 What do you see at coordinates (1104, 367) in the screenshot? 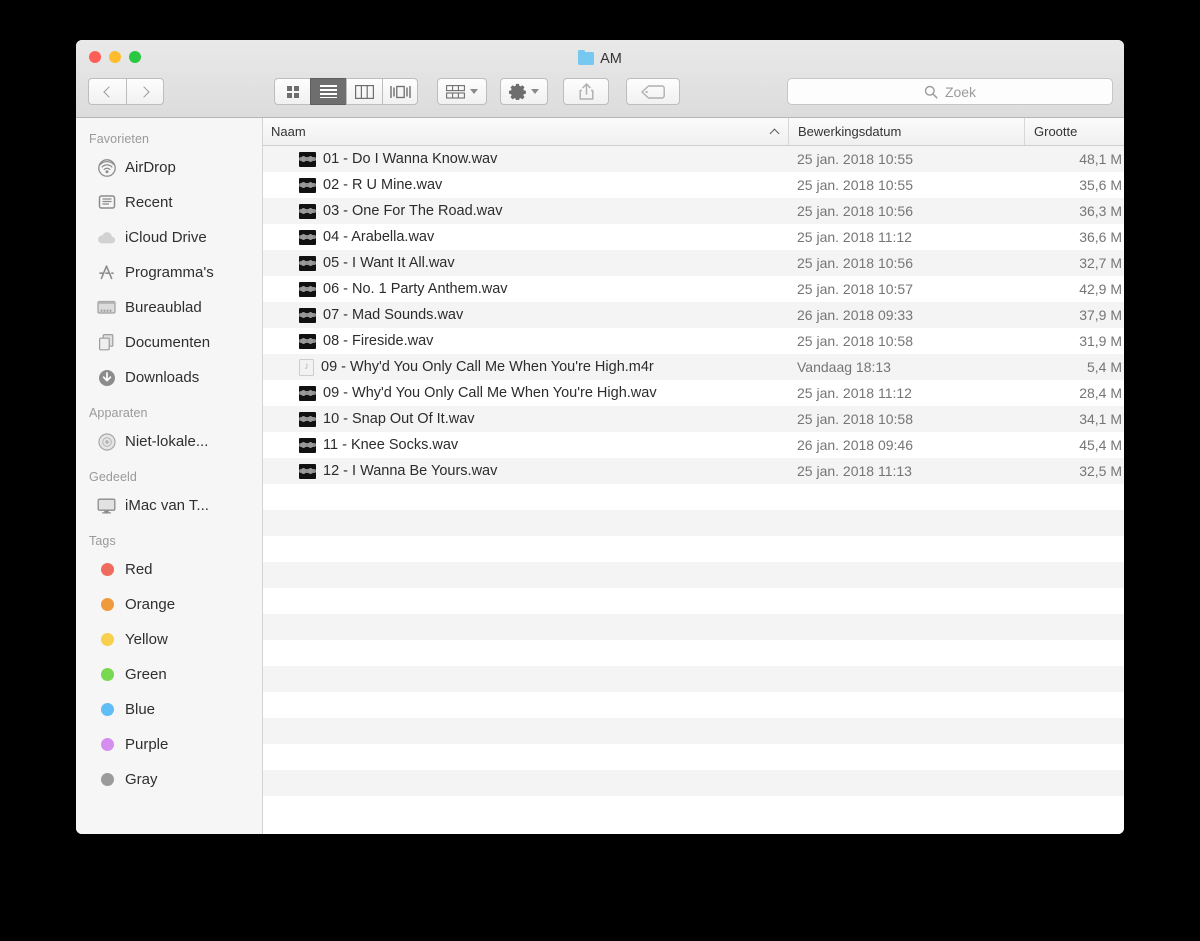
I see `cell-grootte: 5,4 M` at bounding box center [1104, 367].